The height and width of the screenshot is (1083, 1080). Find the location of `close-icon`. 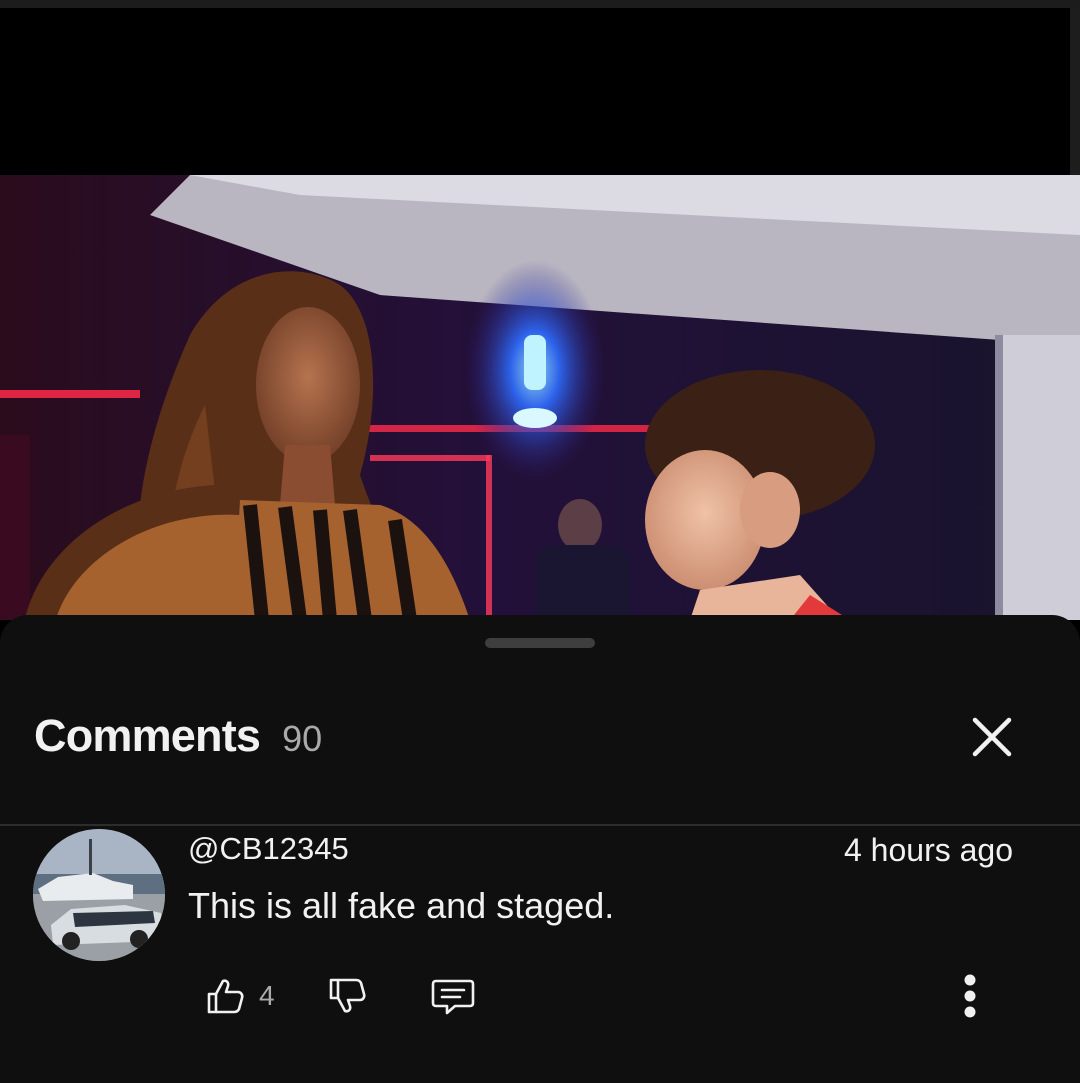

close-icon is located at coordinates (992, 737).